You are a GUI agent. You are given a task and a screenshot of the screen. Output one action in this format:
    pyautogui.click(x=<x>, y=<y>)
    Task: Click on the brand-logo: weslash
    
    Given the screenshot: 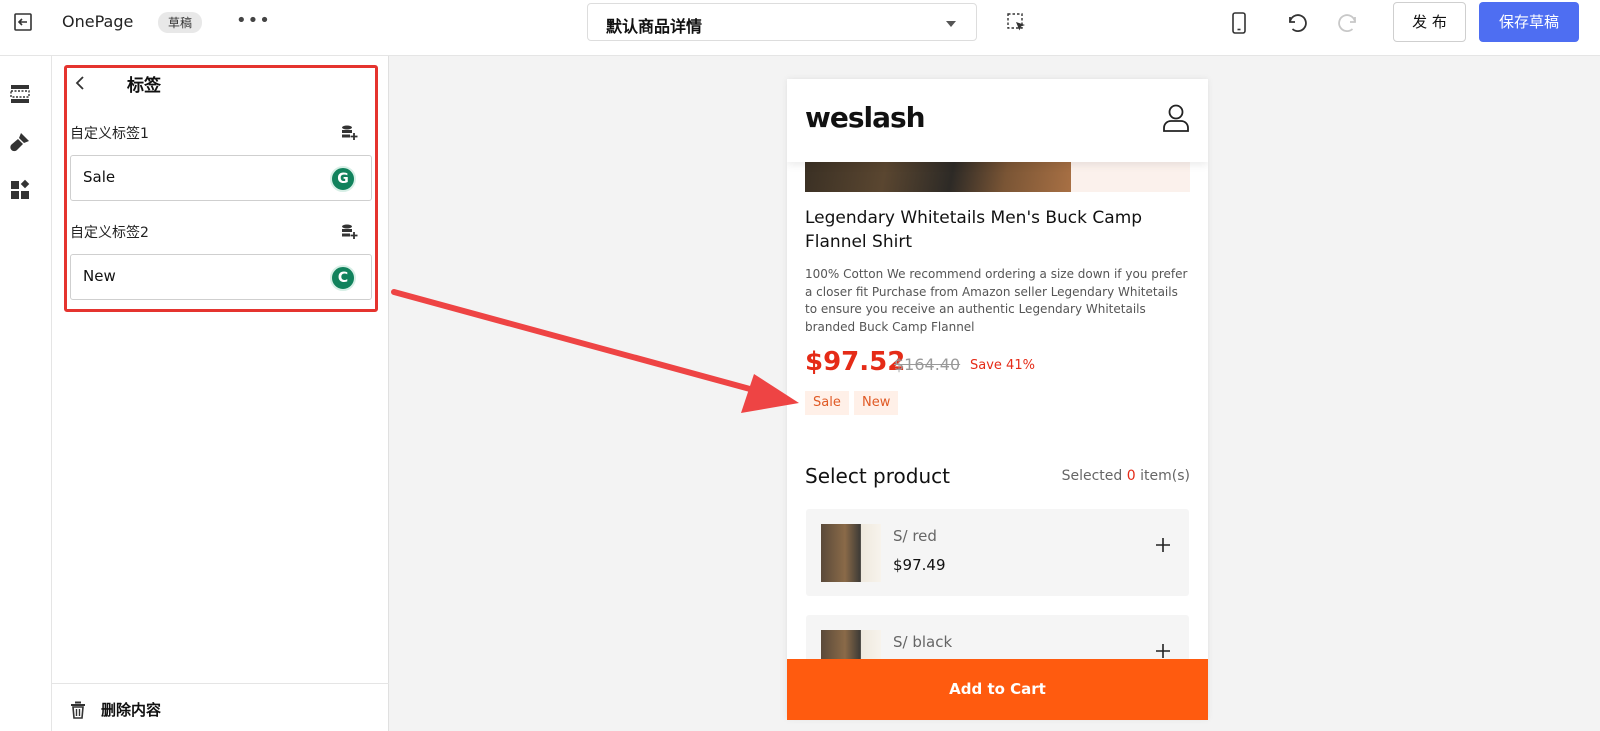 What is the action you would take?
    pyautogui.click(x=865, y=117)
    